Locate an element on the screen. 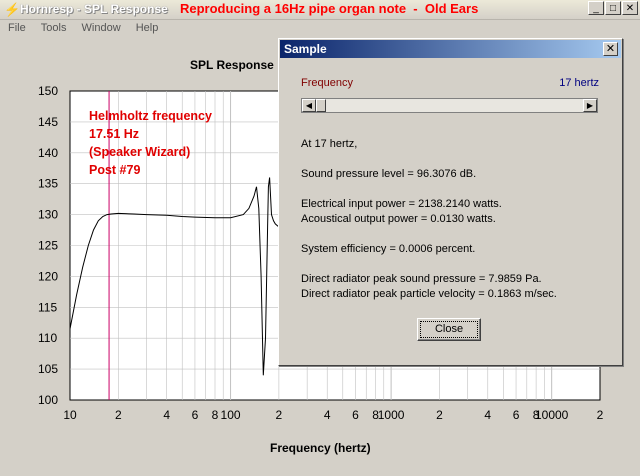 This screenshot has width=640, height=476. frequency-value: 17 hertz is located at coordinates (579, 83).